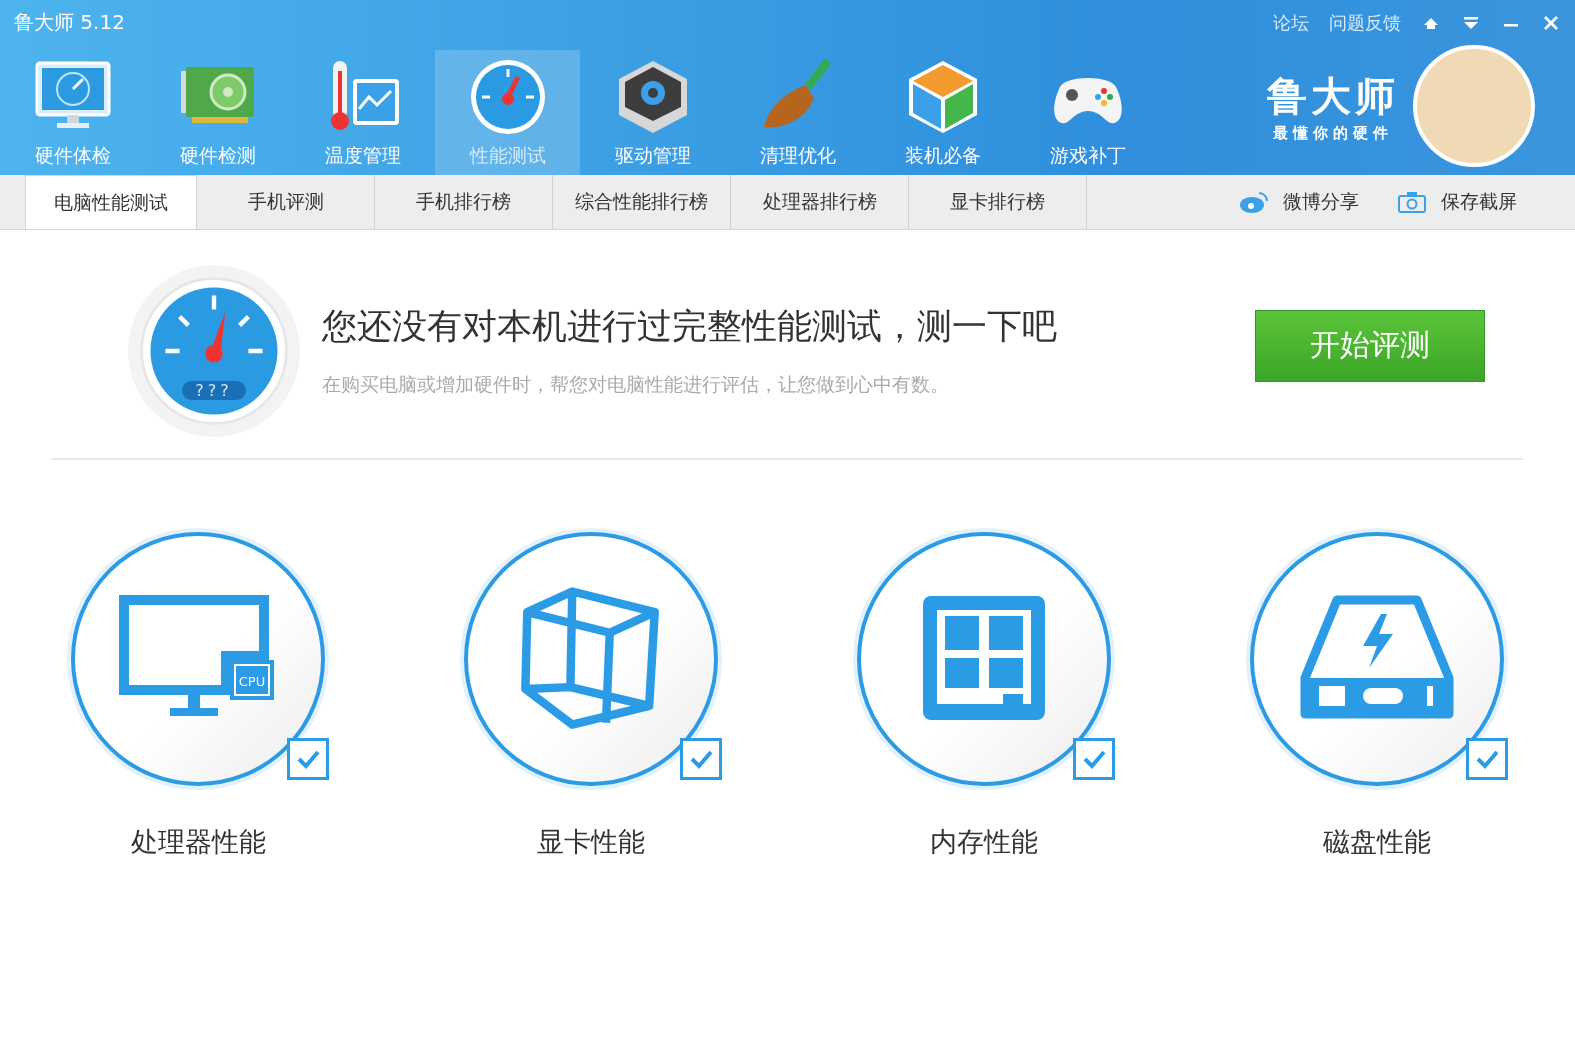 This screenshot has width=1575, height=1050. Describe the element at coordinates (690, 326) in the screenshot. I see `headline: 您还没有对本机进行过完整性能测试，测一下吧` at that location.